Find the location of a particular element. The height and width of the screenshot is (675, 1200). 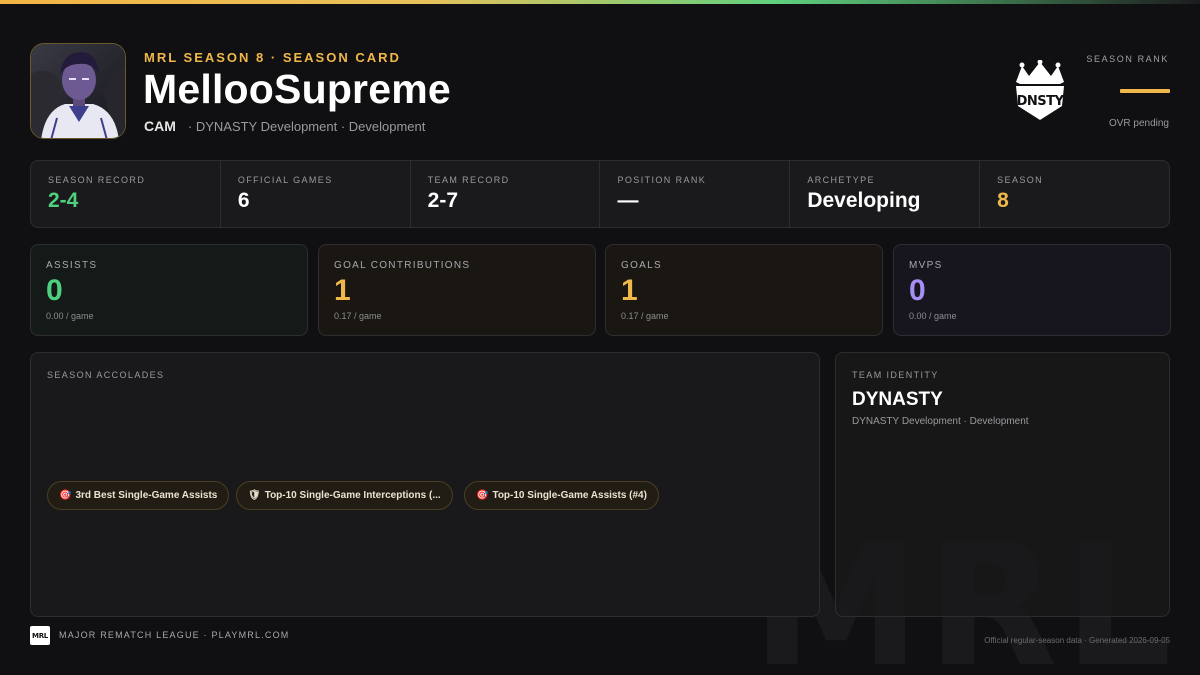

dynasty-crown-logo: DNSTY is located at coordinates (1040, 90).